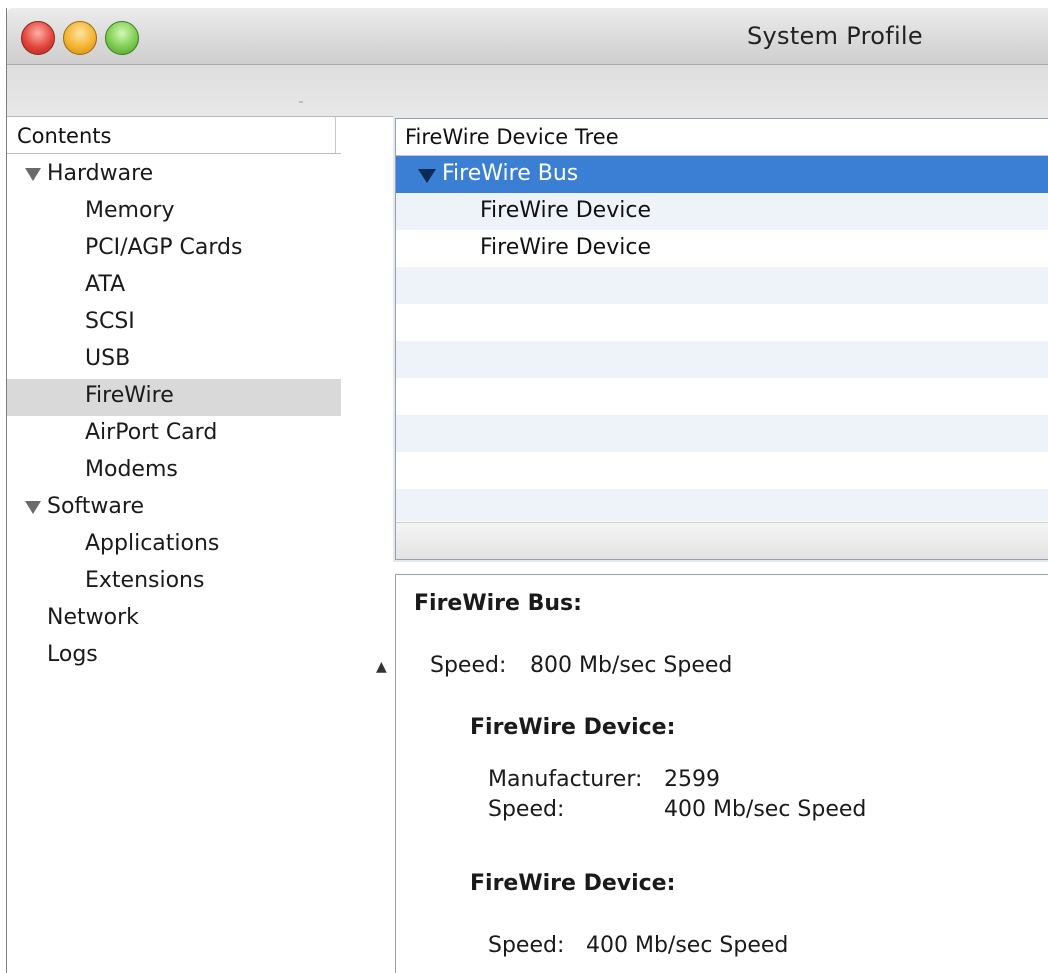 The image size is (1048, 973). Describe the element at coordinates (765, 809) in the screenshot. I see `device1-speed-value: 400 Mb/sec Speed` at that location.